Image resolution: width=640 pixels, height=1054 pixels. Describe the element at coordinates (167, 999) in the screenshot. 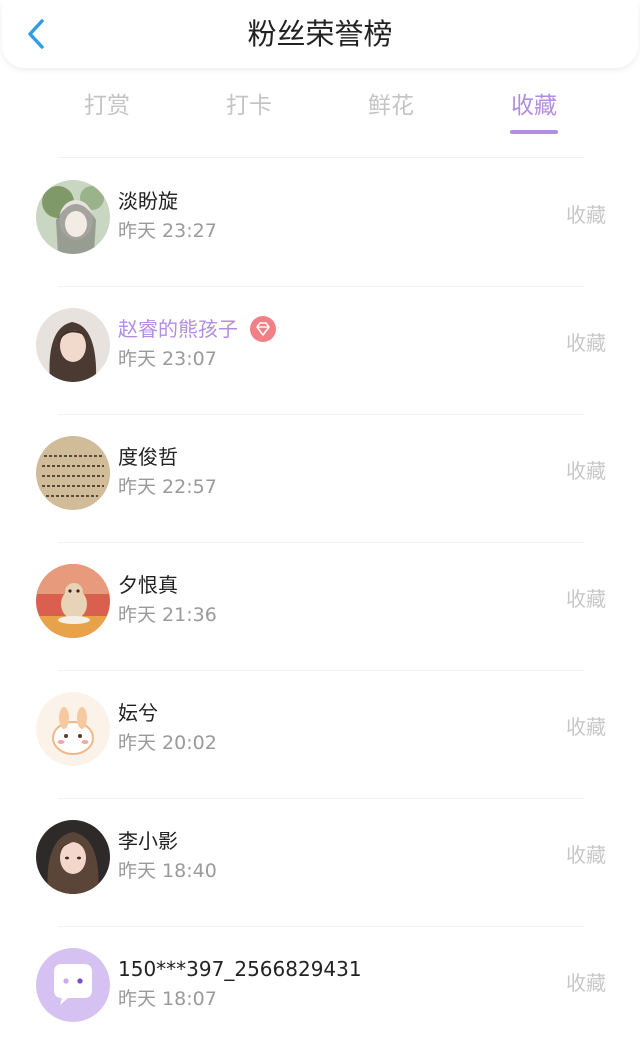

I see `fan-time: 昨天 18:07` at that location.